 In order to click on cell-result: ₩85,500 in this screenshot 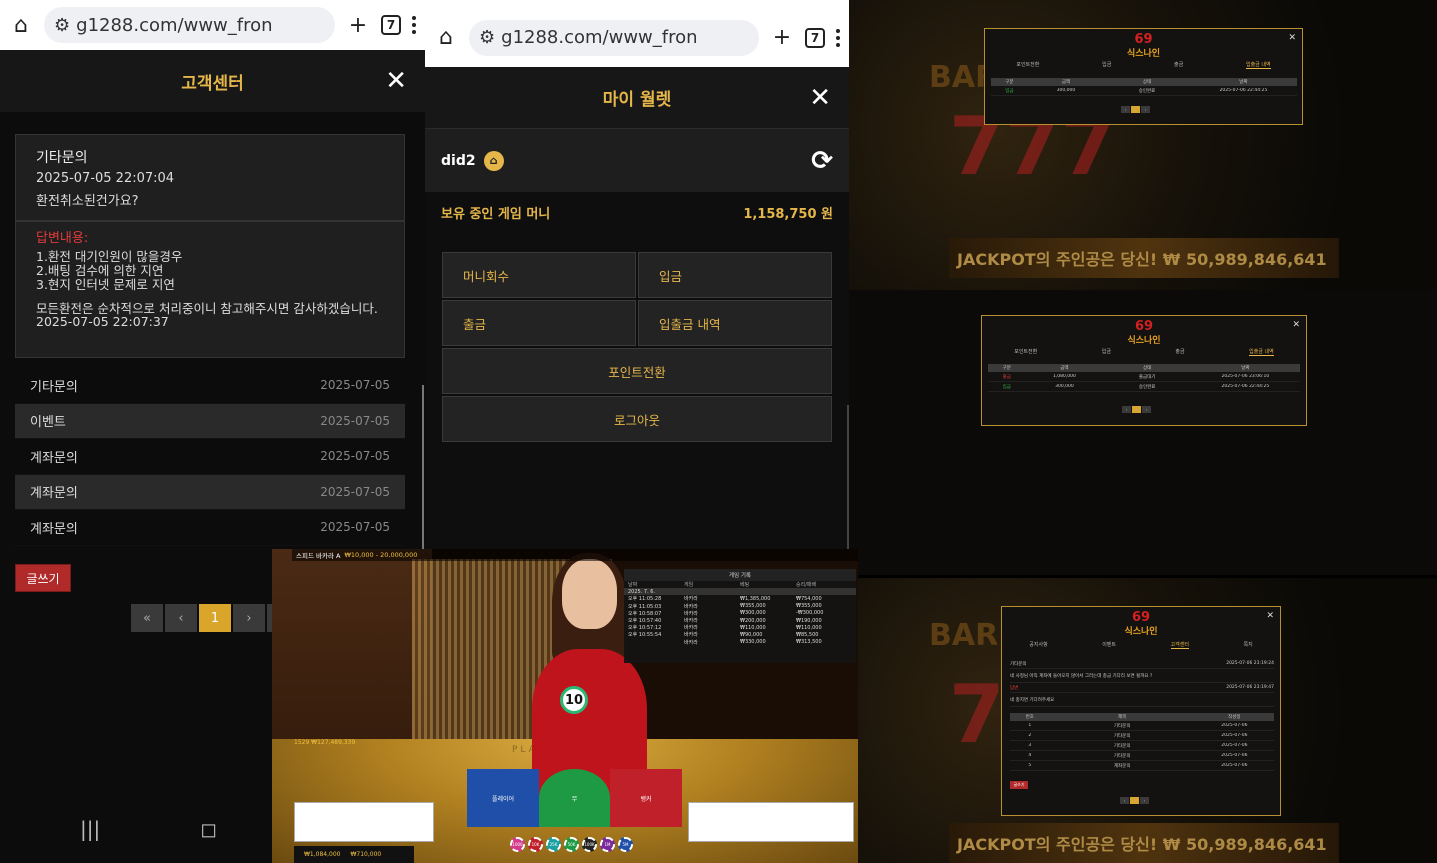, I will do `click(807, 634)`.